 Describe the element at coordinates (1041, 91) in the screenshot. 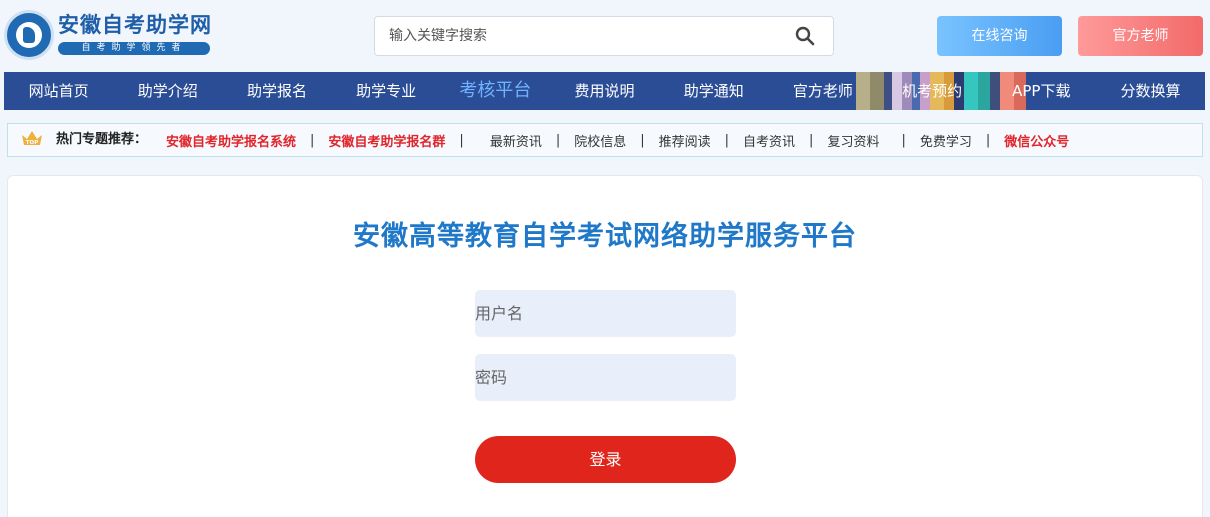

I see `nav-app-download: APP下载` at that location.